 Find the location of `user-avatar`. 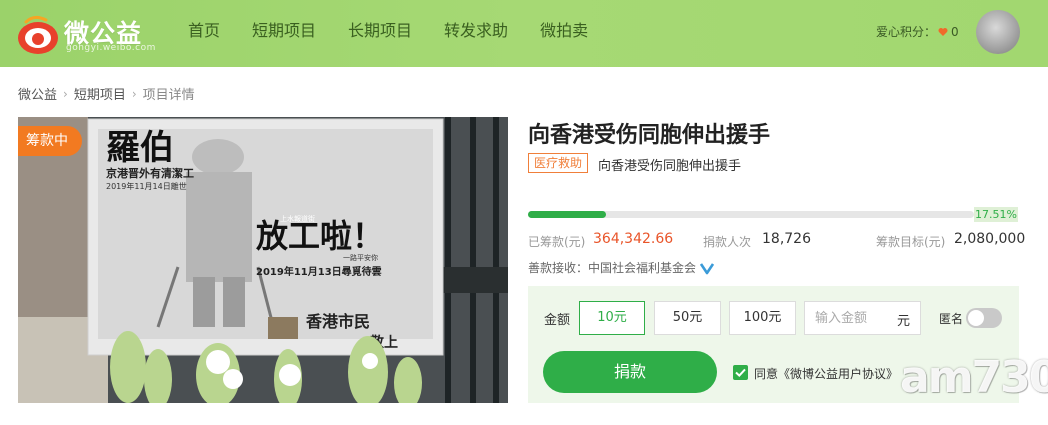

user-avatar is located at coordinates (998, 32).